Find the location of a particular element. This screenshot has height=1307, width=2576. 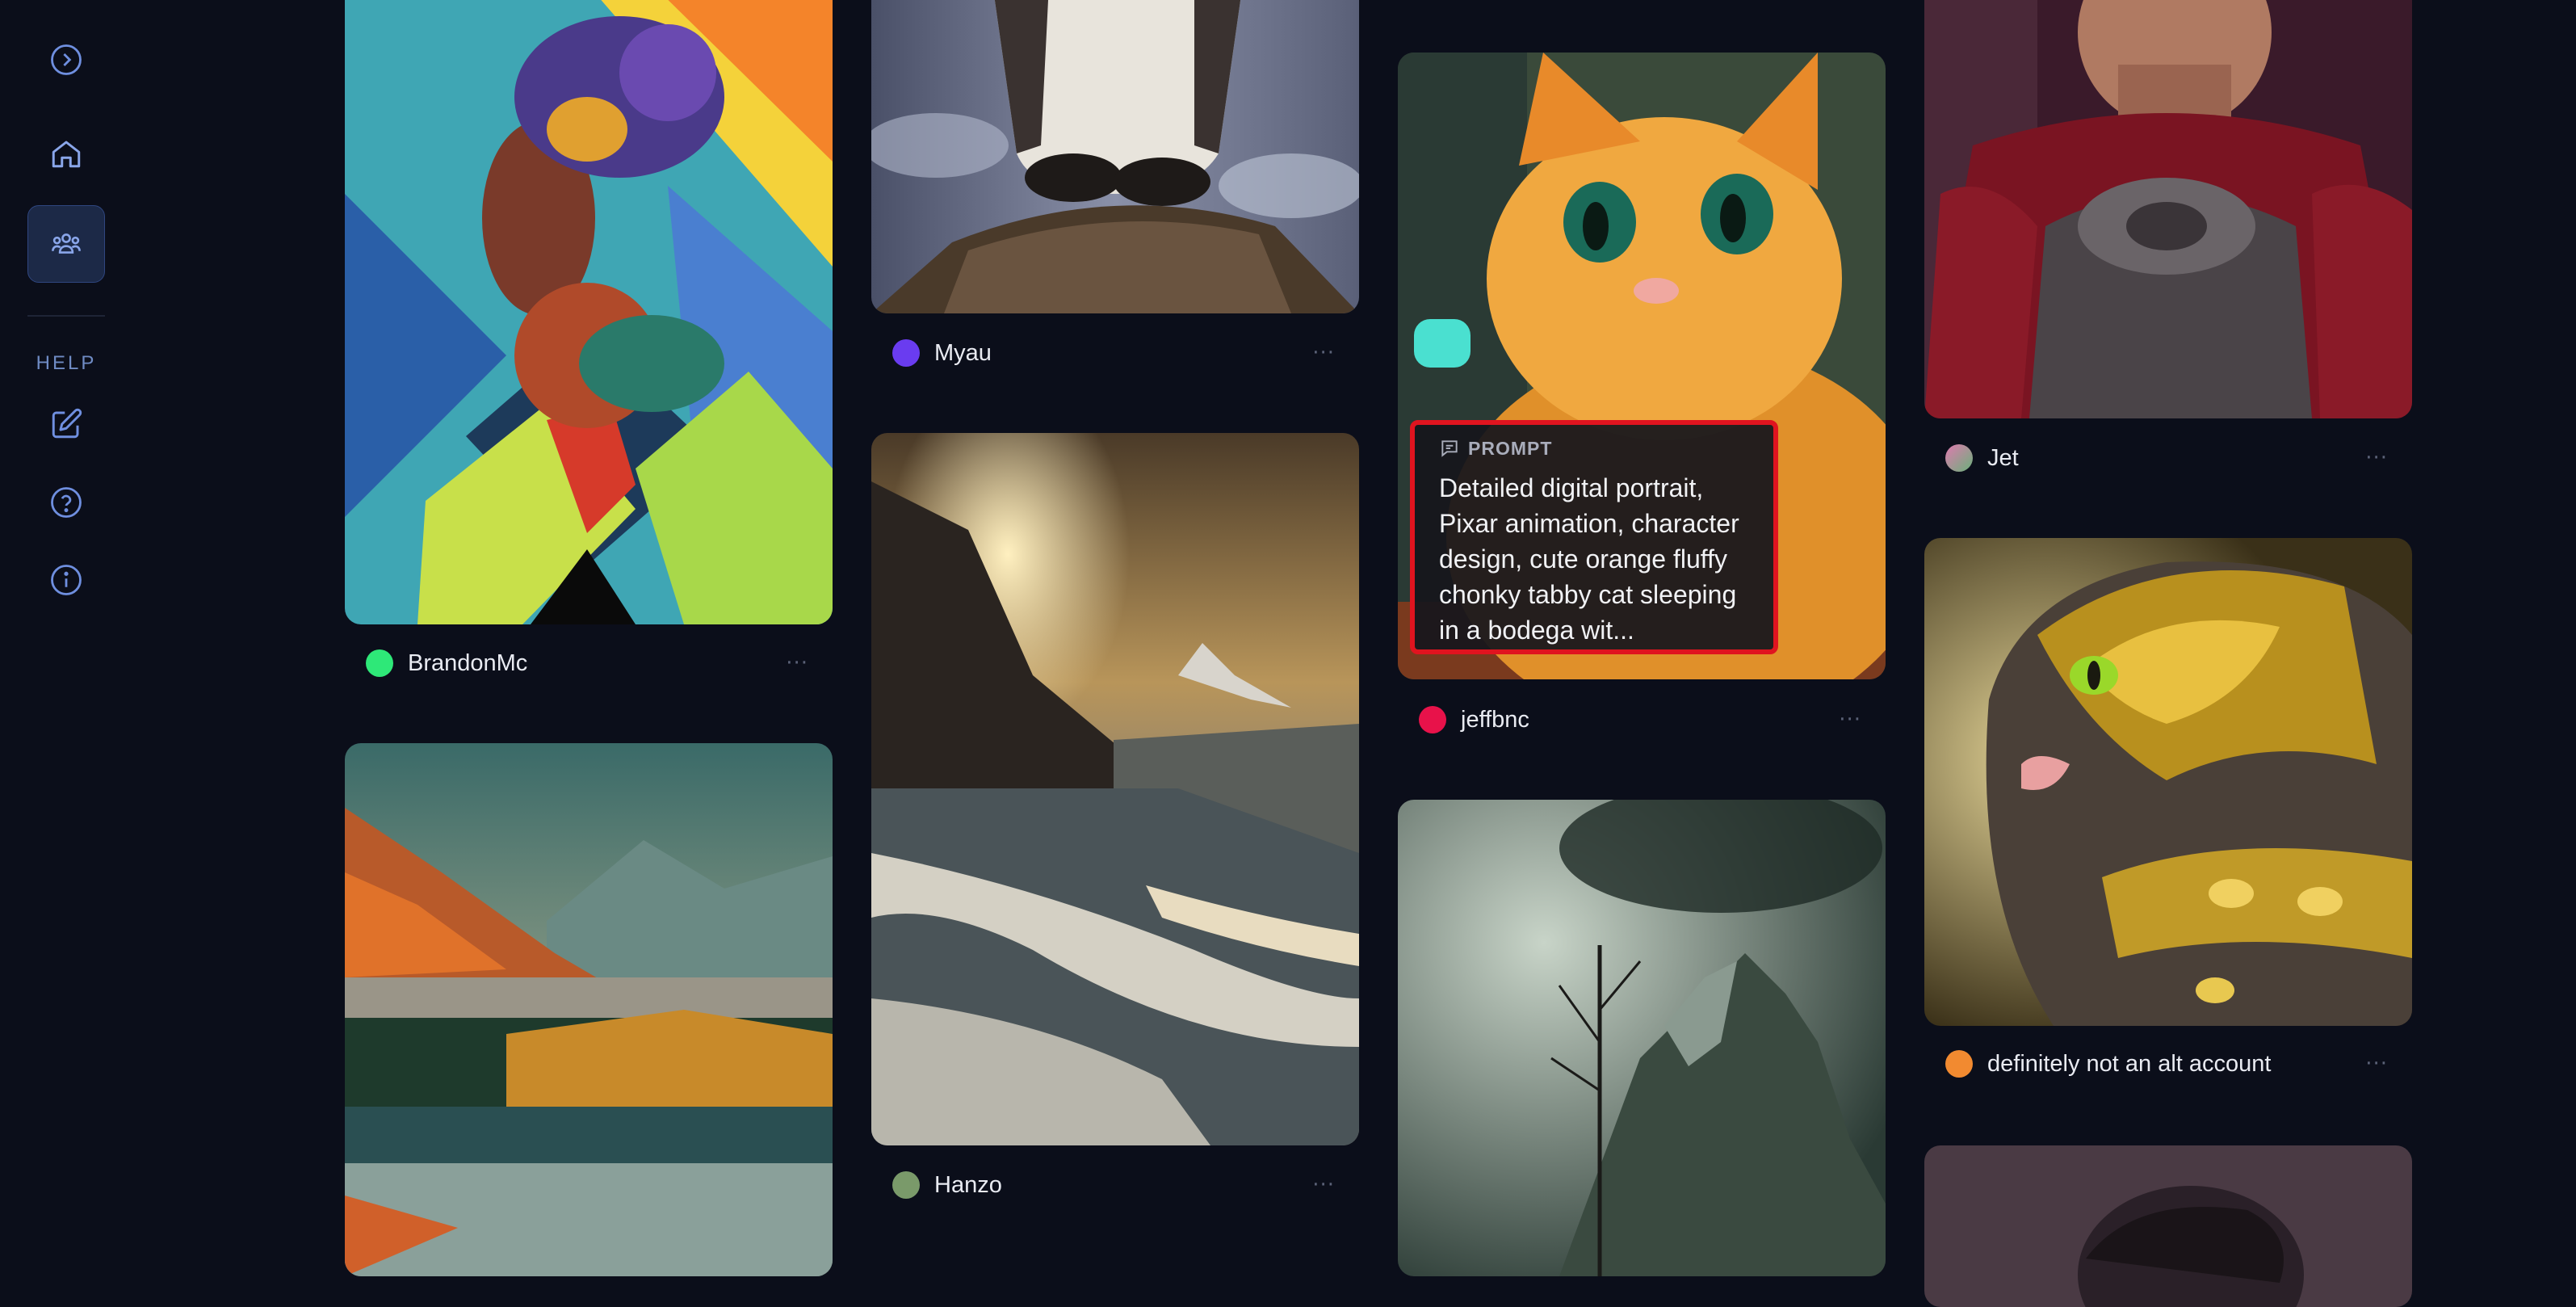

home-button is located at coordinates (66, 153).